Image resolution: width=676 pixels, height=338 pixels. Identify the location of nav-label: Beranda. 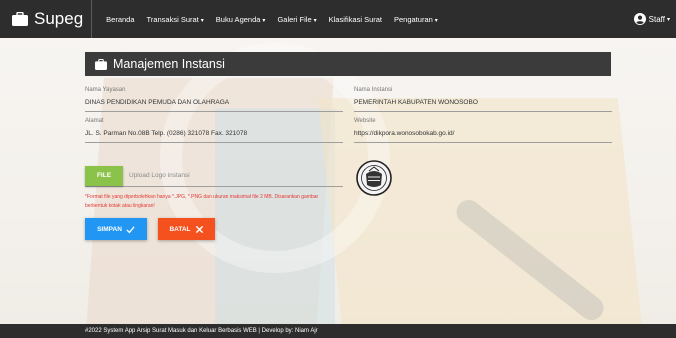
(120, 19).